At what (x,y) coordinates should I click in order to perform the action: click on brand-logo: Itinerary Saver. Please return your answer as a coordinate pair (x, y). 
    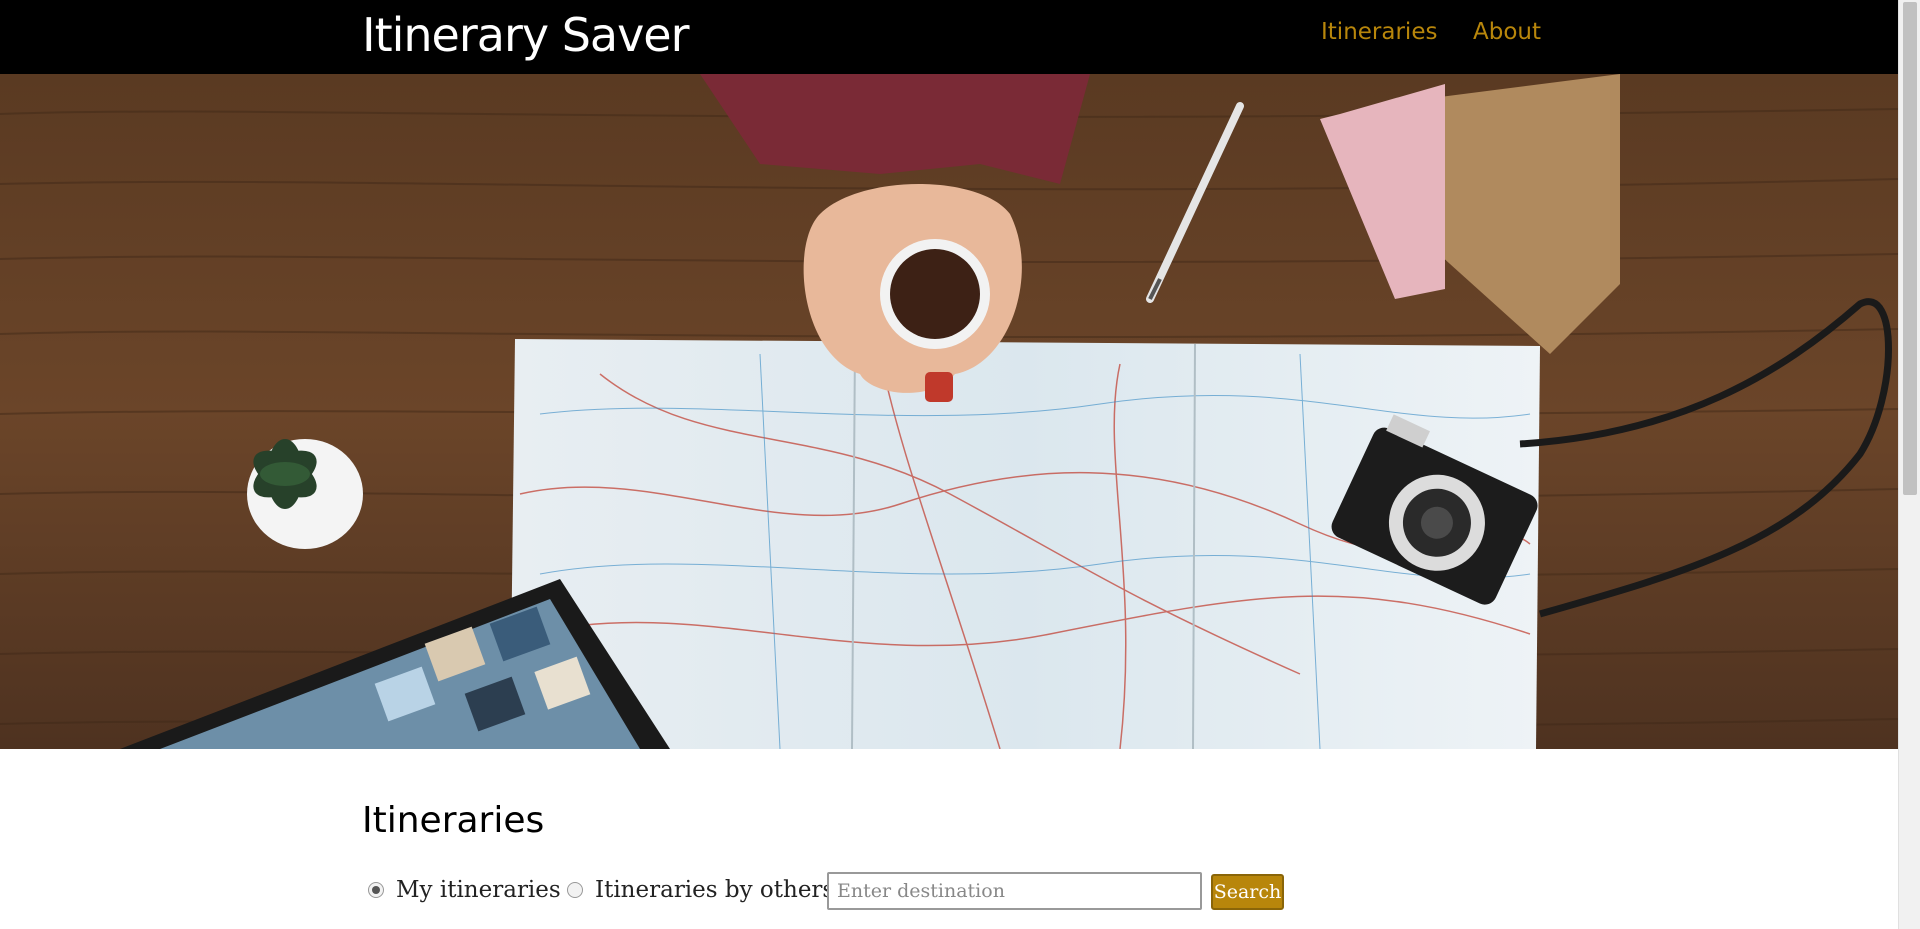
    Looking at the image, I should click on (526, 35).